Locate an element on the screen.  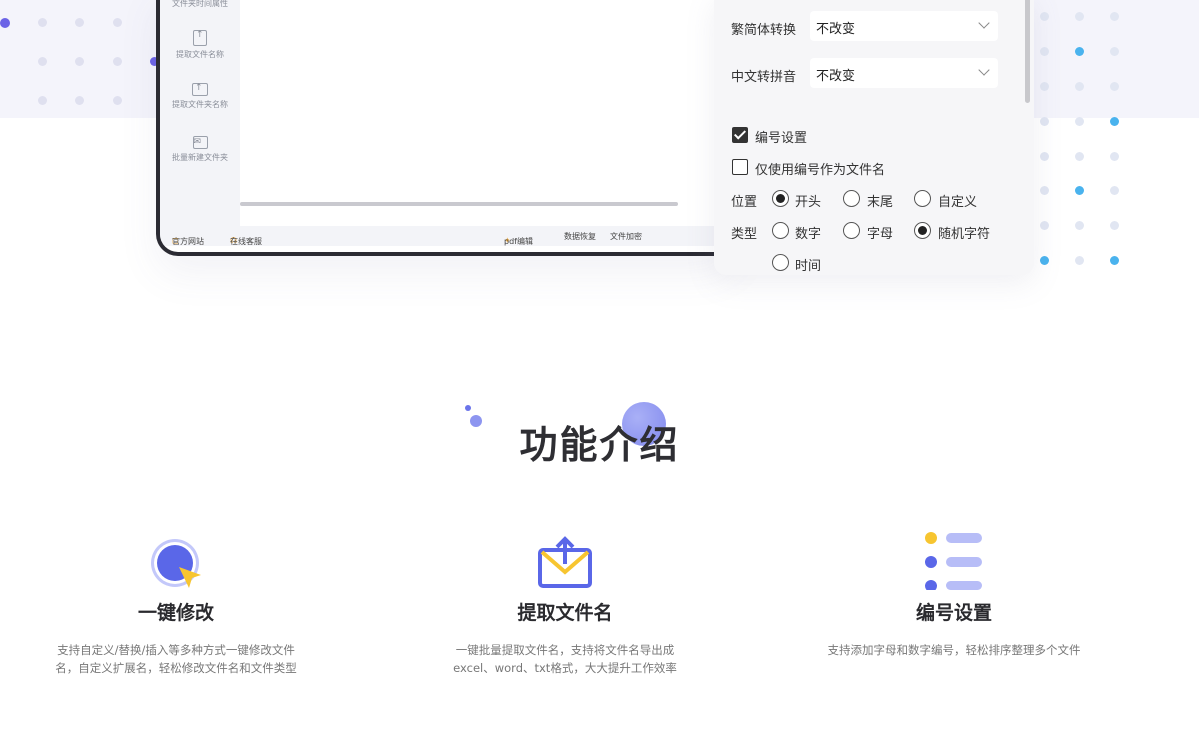
convert-select: 不改变 is located at coordinates (904, 26).